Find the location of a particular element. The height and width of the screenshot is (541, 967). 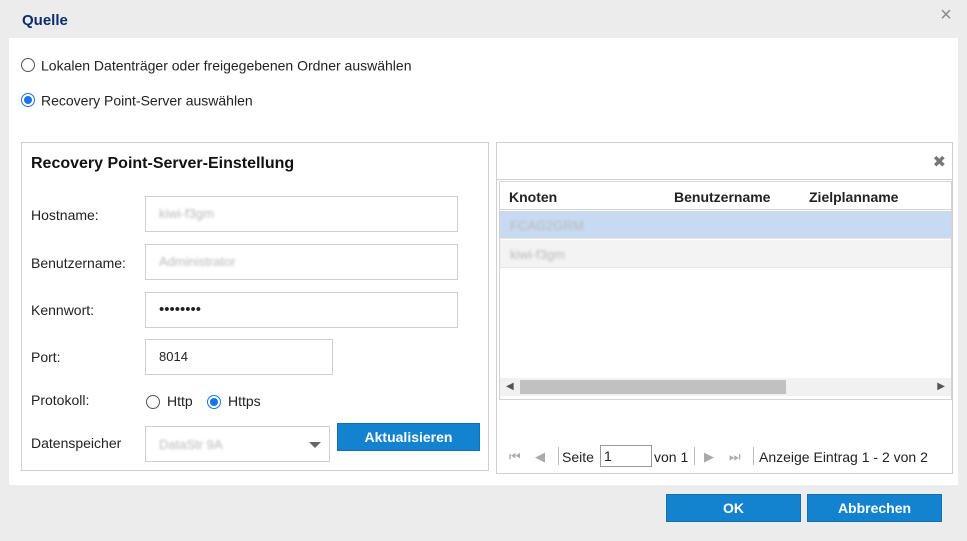

hostname-input: kiwi-f3gm is located at coordinates (301, 214).